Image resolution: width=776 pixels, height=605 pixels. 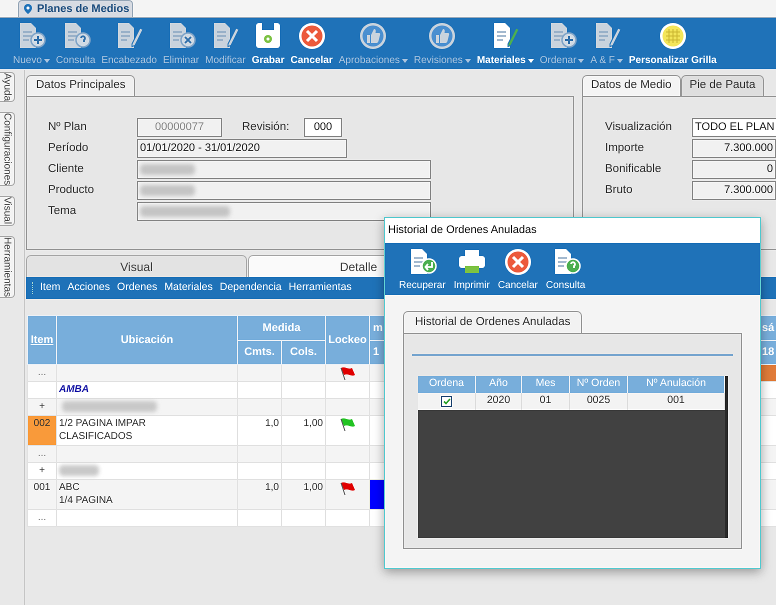 What do you see at coordinates (323, 127) in the screenshot?
I see `revision-field: 000` at bounding box center [323, 127].